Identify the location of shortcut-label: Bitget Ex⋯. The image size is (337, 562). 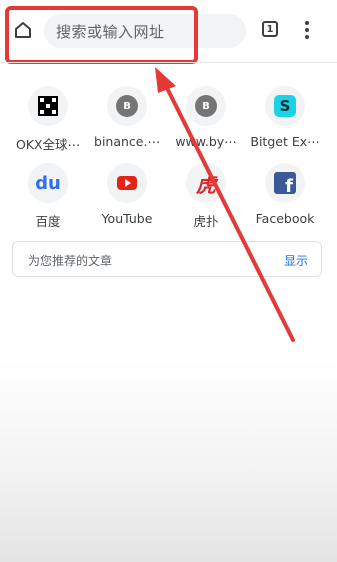
(285, 141).